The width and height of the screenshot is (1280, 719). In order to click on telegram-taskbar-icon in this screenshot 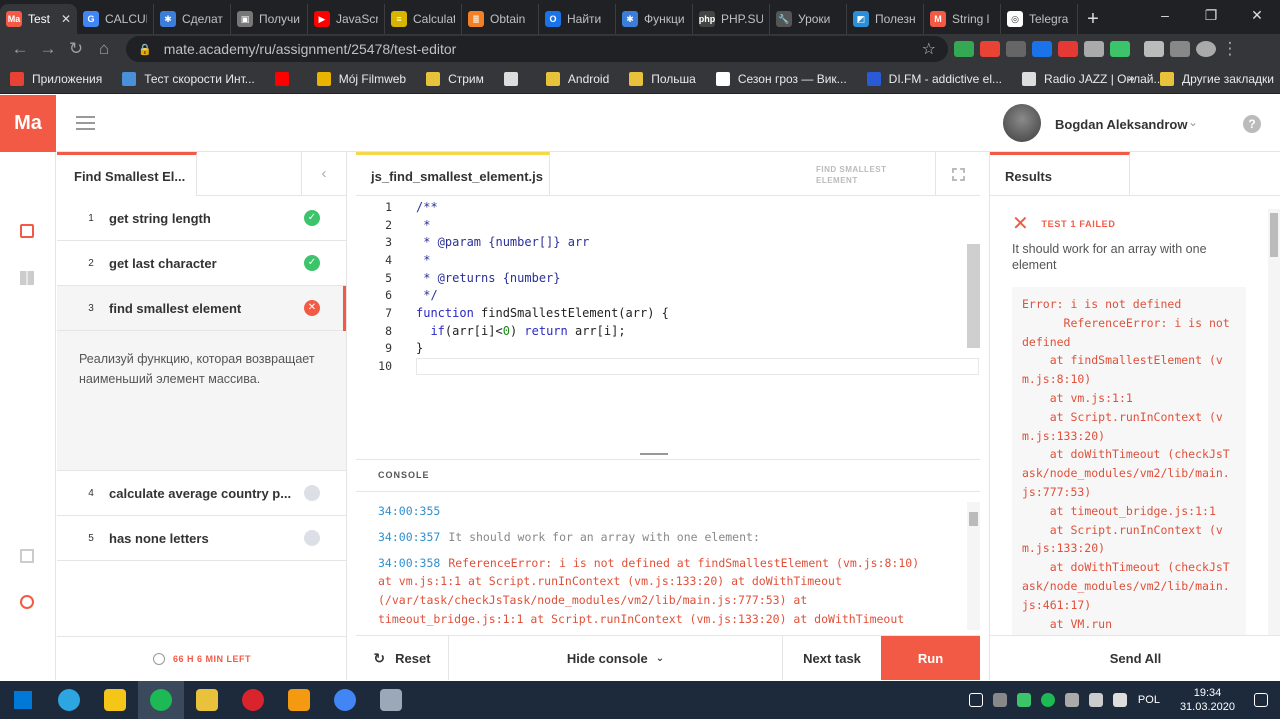, I will do `click(69, 700)`.